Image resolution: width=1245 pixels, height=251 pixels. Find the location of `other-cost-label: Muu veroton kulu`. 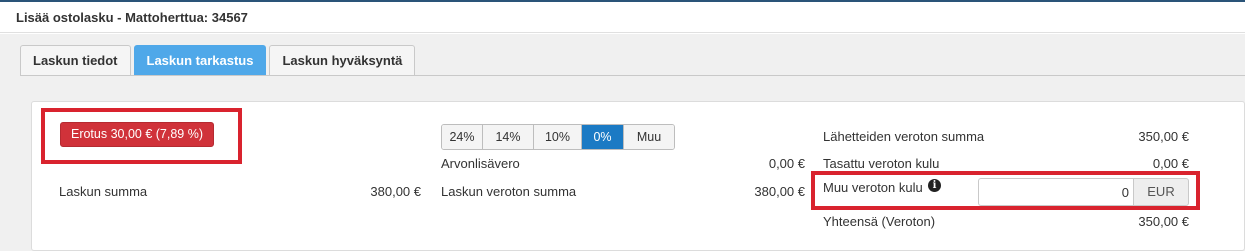

other-cost-label: Muu veroton kulu is located at coordinates (873, 187).